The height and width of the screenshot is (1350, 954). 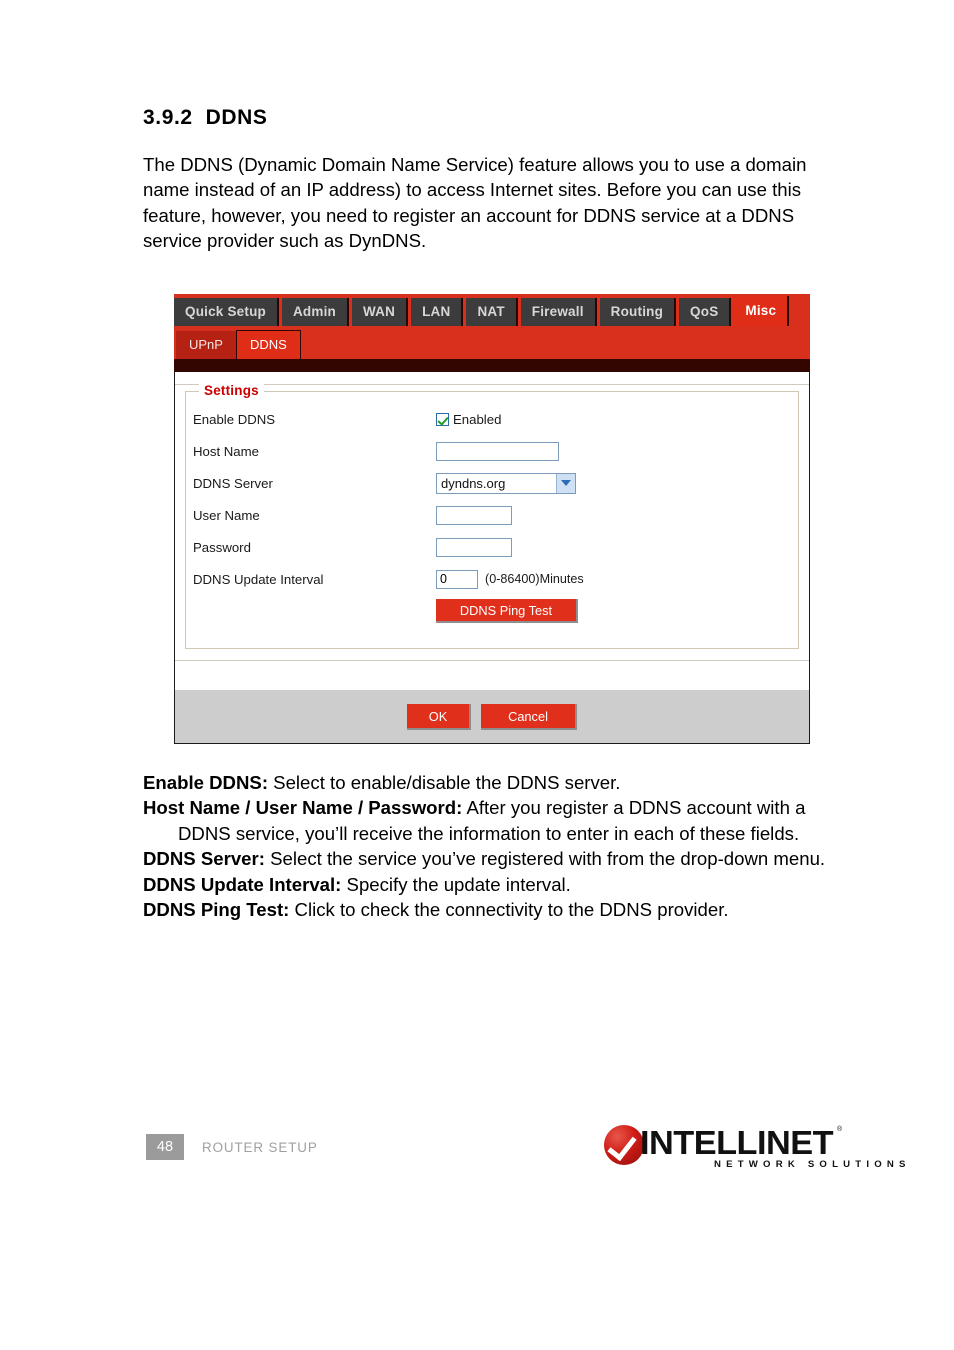 What do you see at coordinates (206, 782) in the screenshot?
I see `definition-term: Enable DDNS:` at bounding box center [206, 782].